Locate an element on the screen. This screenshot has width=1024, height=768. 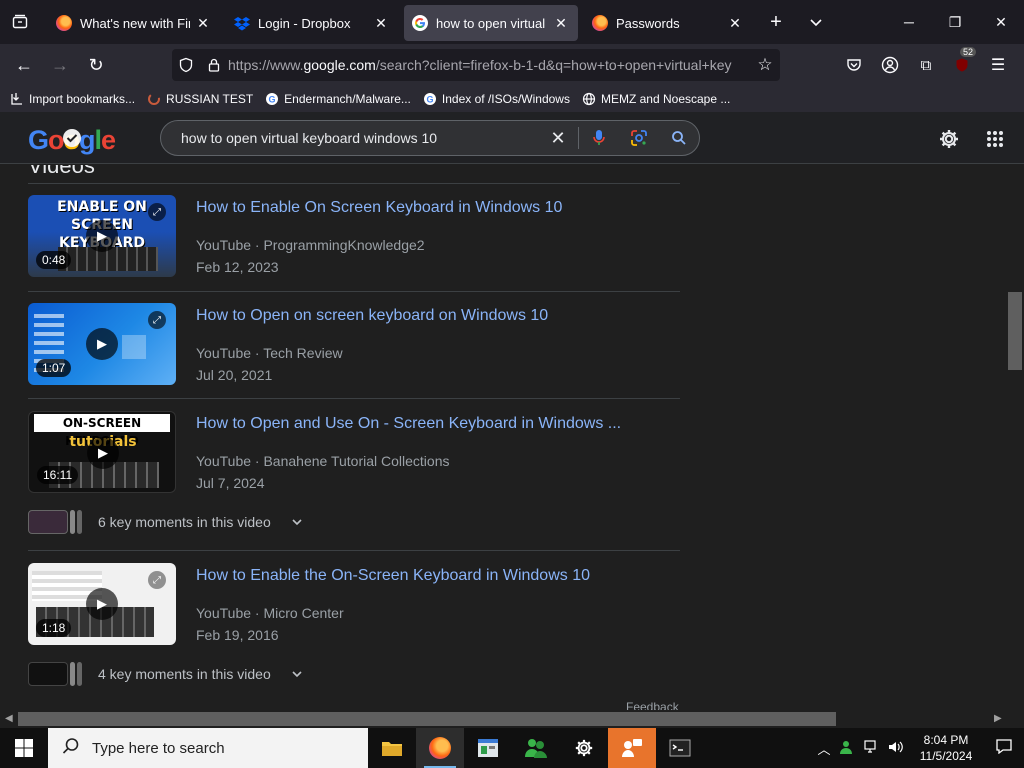
volume-icon is located at coordinates (896, 748).